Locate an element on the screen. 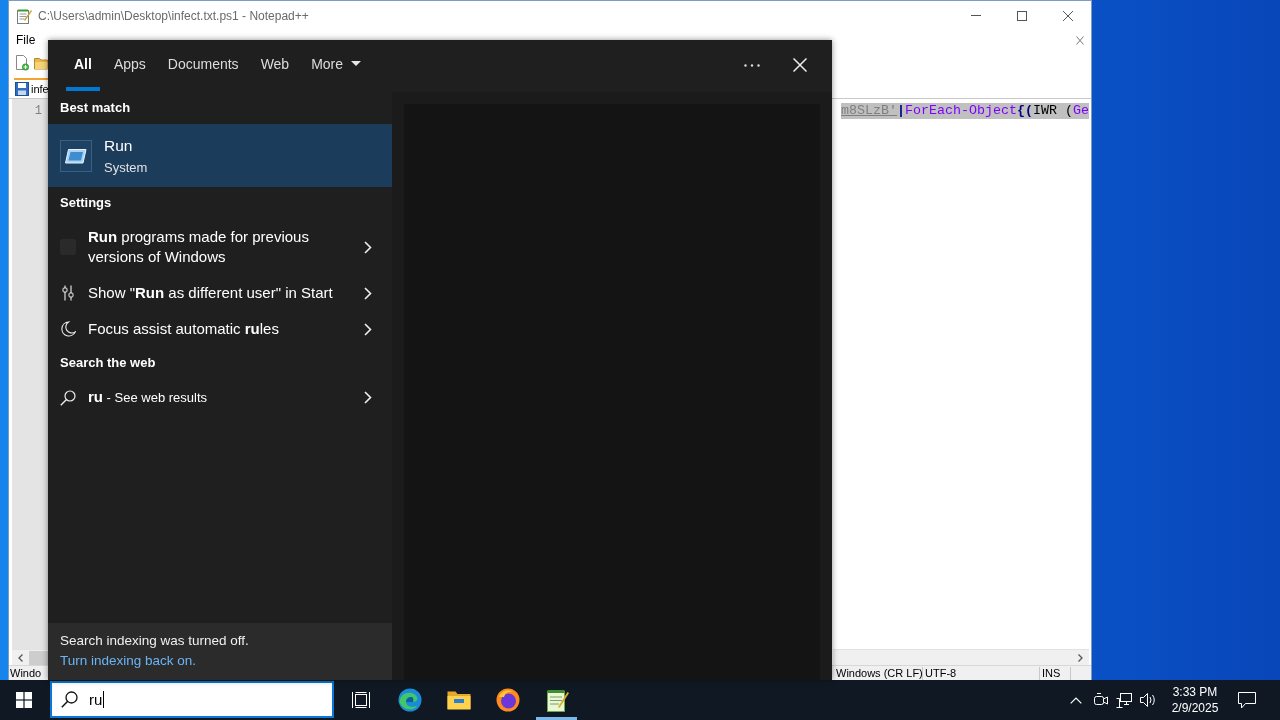 This screenshot has width=1280, height=720. status-text: UTF-8 is located at coordinates (981, 673).